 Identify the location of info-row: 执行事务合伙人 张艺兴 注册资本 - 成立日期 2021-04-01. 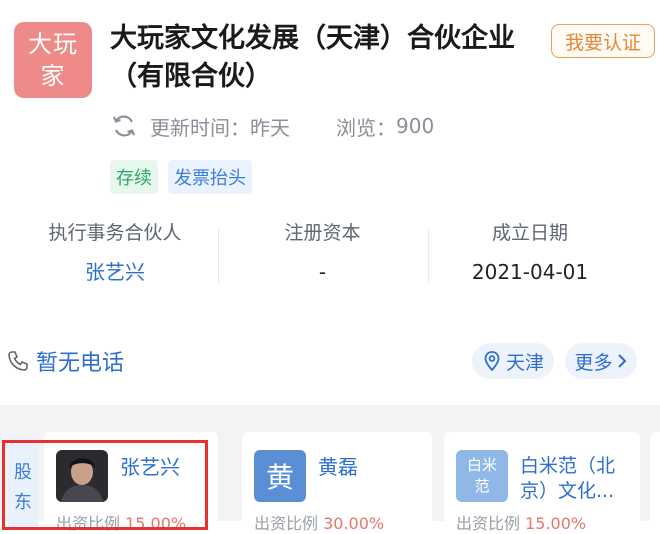
(330, 253).